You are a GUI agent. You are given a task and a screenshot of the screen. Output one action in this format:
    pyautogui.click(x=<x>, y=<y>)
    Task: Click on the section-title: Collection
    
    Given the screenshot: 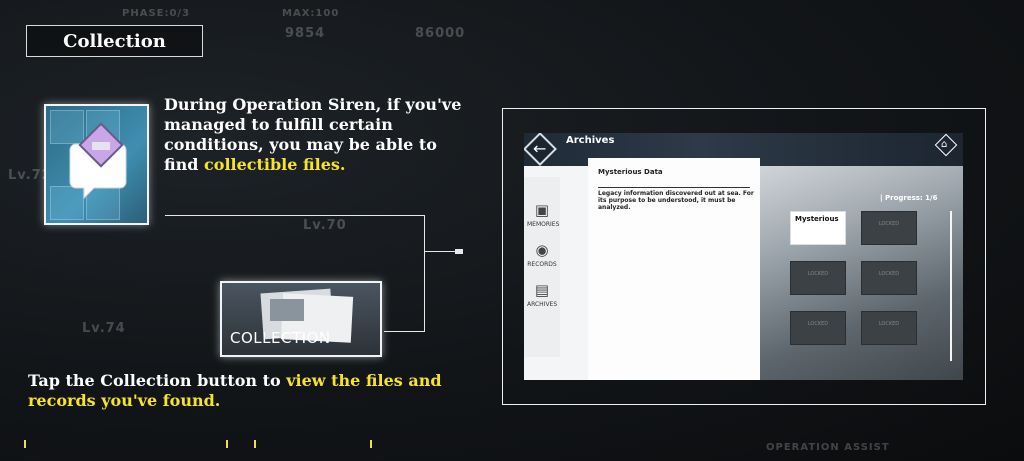 What is the action you would take?
    pyautogui.click(x=114, y=41)
    